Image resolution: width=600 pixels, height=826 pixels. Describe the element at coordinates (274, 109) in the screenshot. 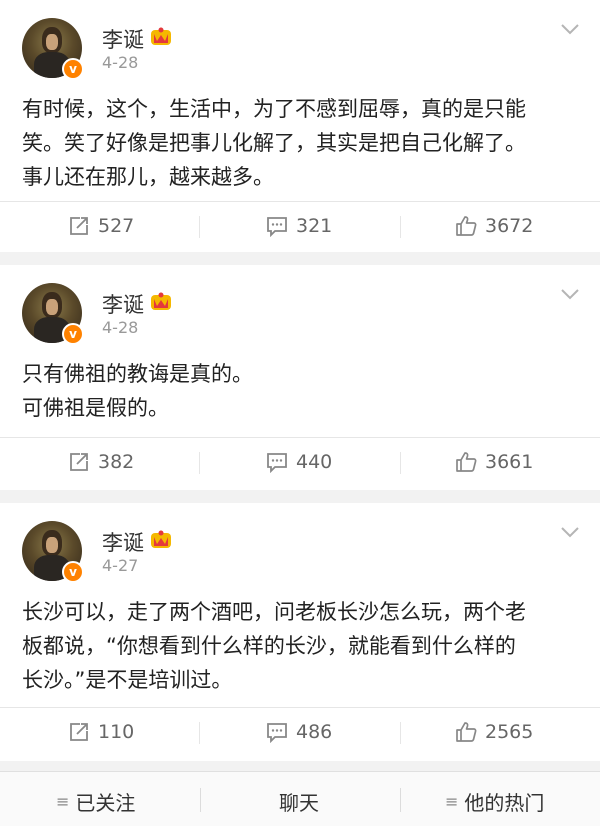

I see `content-line: 有时候，这个，生活中，为了不感到屈辱，真的是只能` at that location.